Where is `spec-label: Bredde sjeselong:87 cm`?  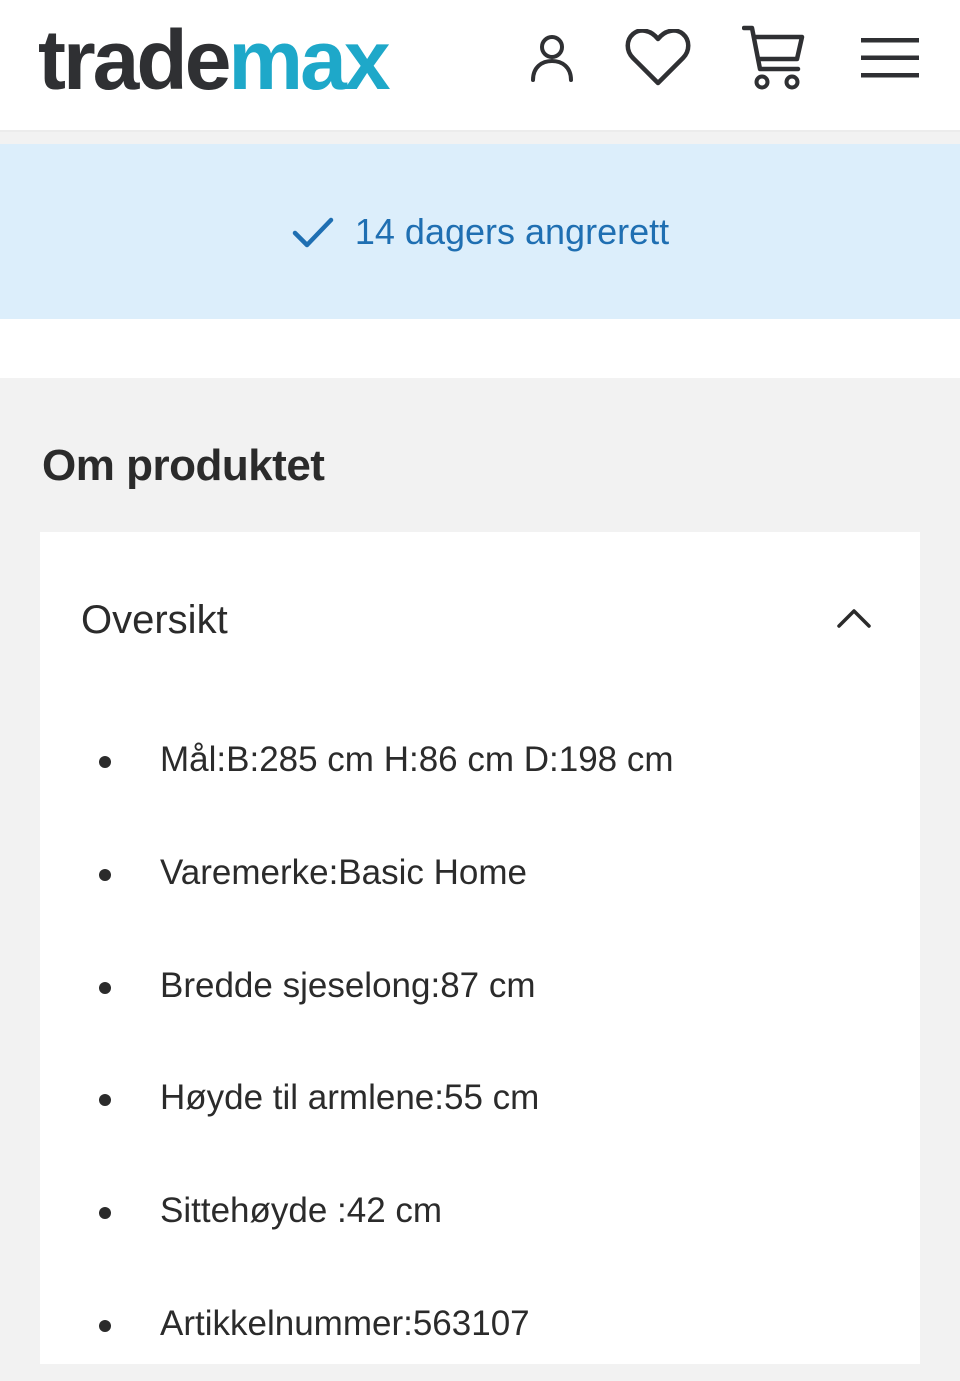 spec-label: Bredde sjeselong:87 cm is located at coordinates (348, 985).